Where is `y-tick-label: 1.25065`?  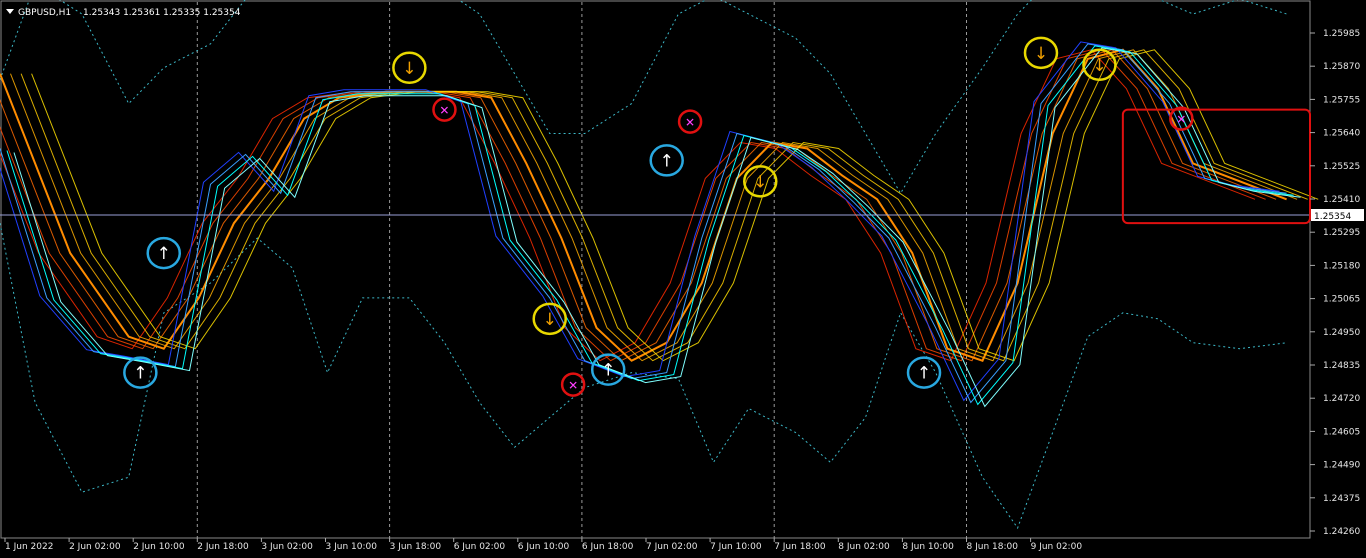 y-tick-label: 1.25065 is located at coordinates (1341, 300).